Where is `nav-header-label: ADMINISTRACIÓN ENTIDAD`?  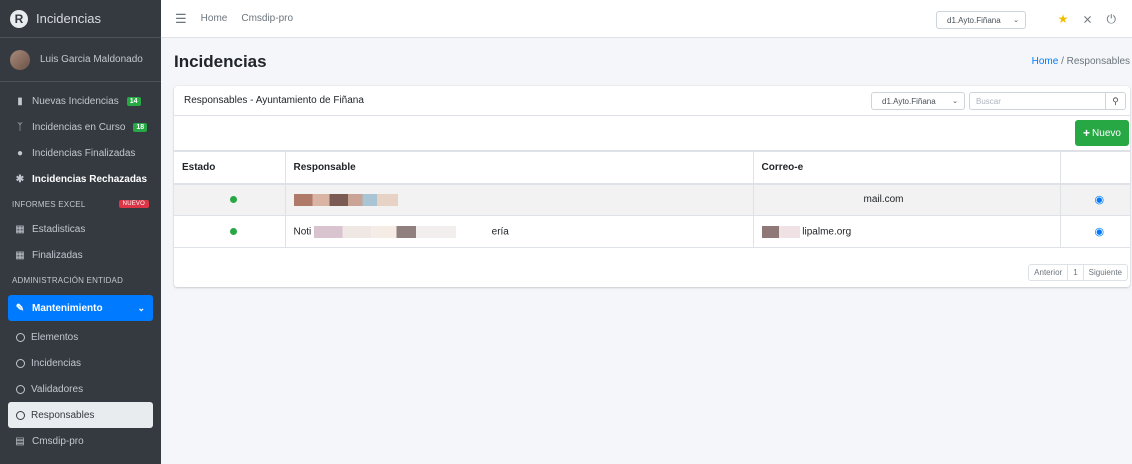 nav-header-label: ADMINISTRACIÓN ENTIDAD is located at coordinates (68, 280).